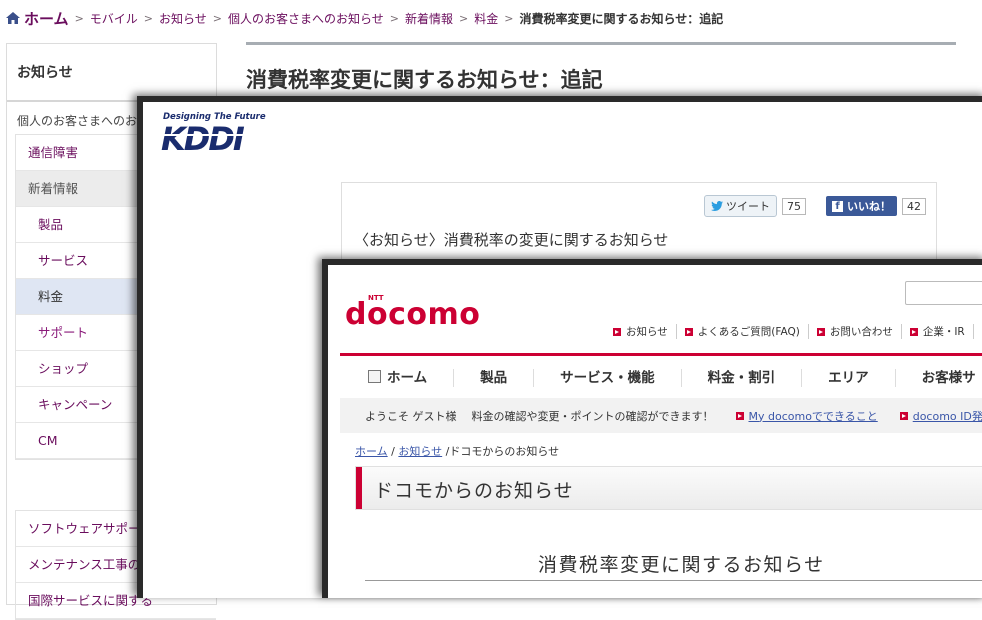  Describe the element at coordinates (749, 331) in the screenshot. I see `util-link-label: よくあるご質問(FAQ)` at that location.